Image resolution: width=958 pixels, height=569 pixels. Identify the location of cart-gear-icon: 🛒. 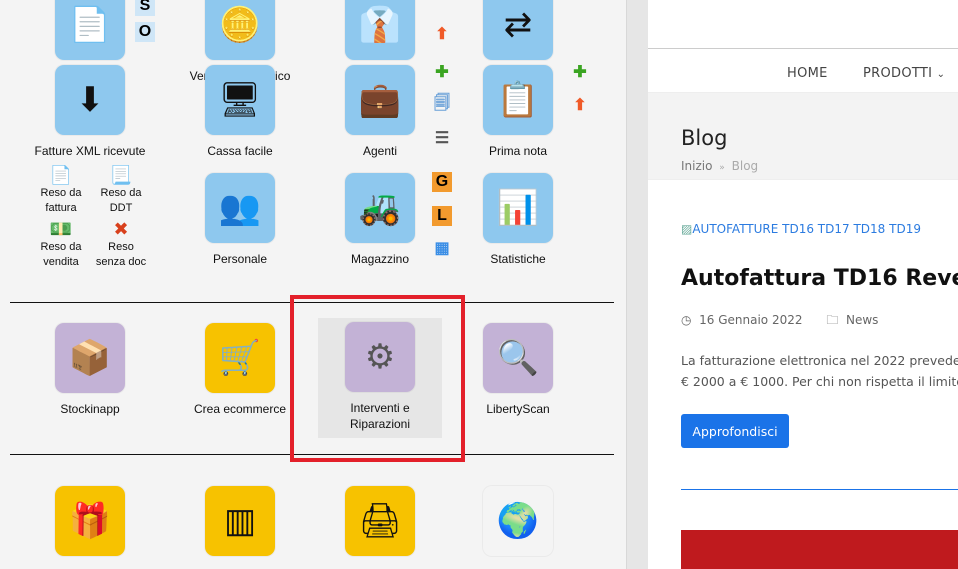
(240, 358).